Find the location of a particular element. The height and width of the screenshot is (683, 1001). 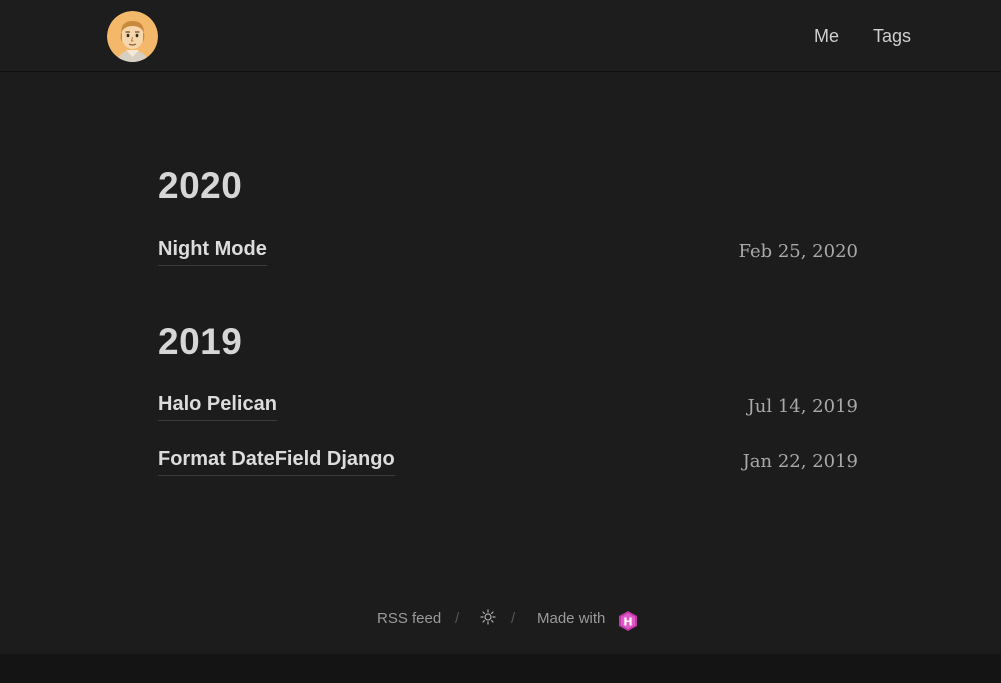

nav-link-me: Me is located at coordinates (826, 36).